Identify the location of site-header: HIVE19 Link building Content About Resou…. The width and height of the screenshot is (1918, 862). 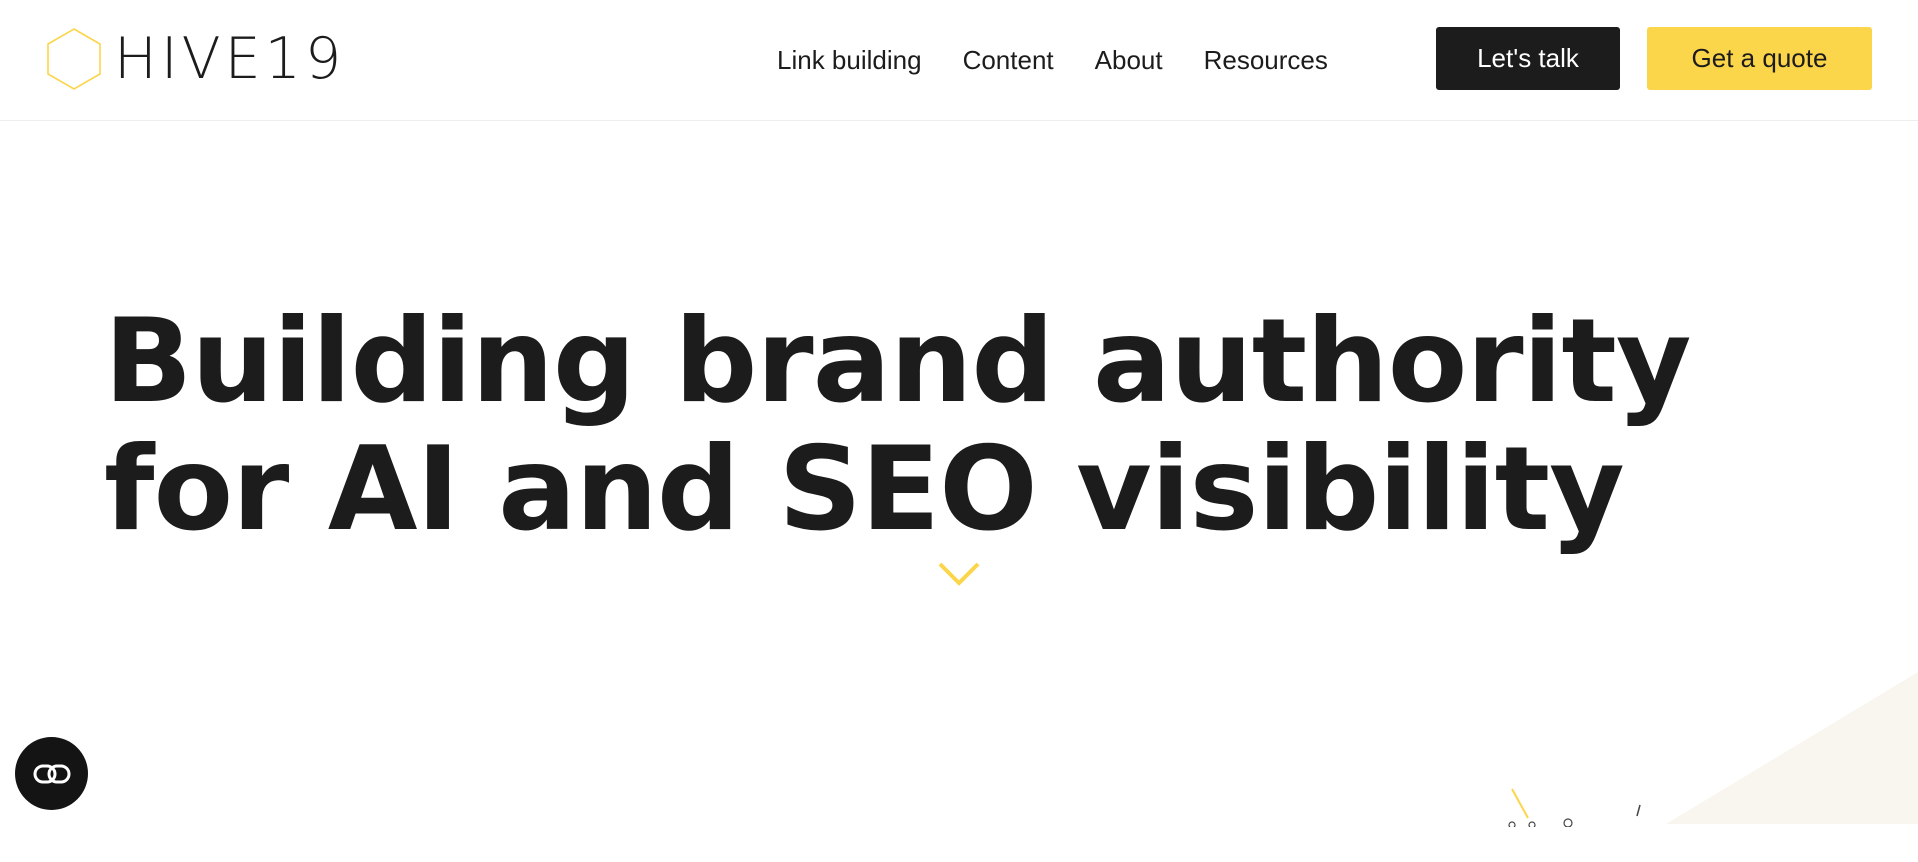
(959, 60).